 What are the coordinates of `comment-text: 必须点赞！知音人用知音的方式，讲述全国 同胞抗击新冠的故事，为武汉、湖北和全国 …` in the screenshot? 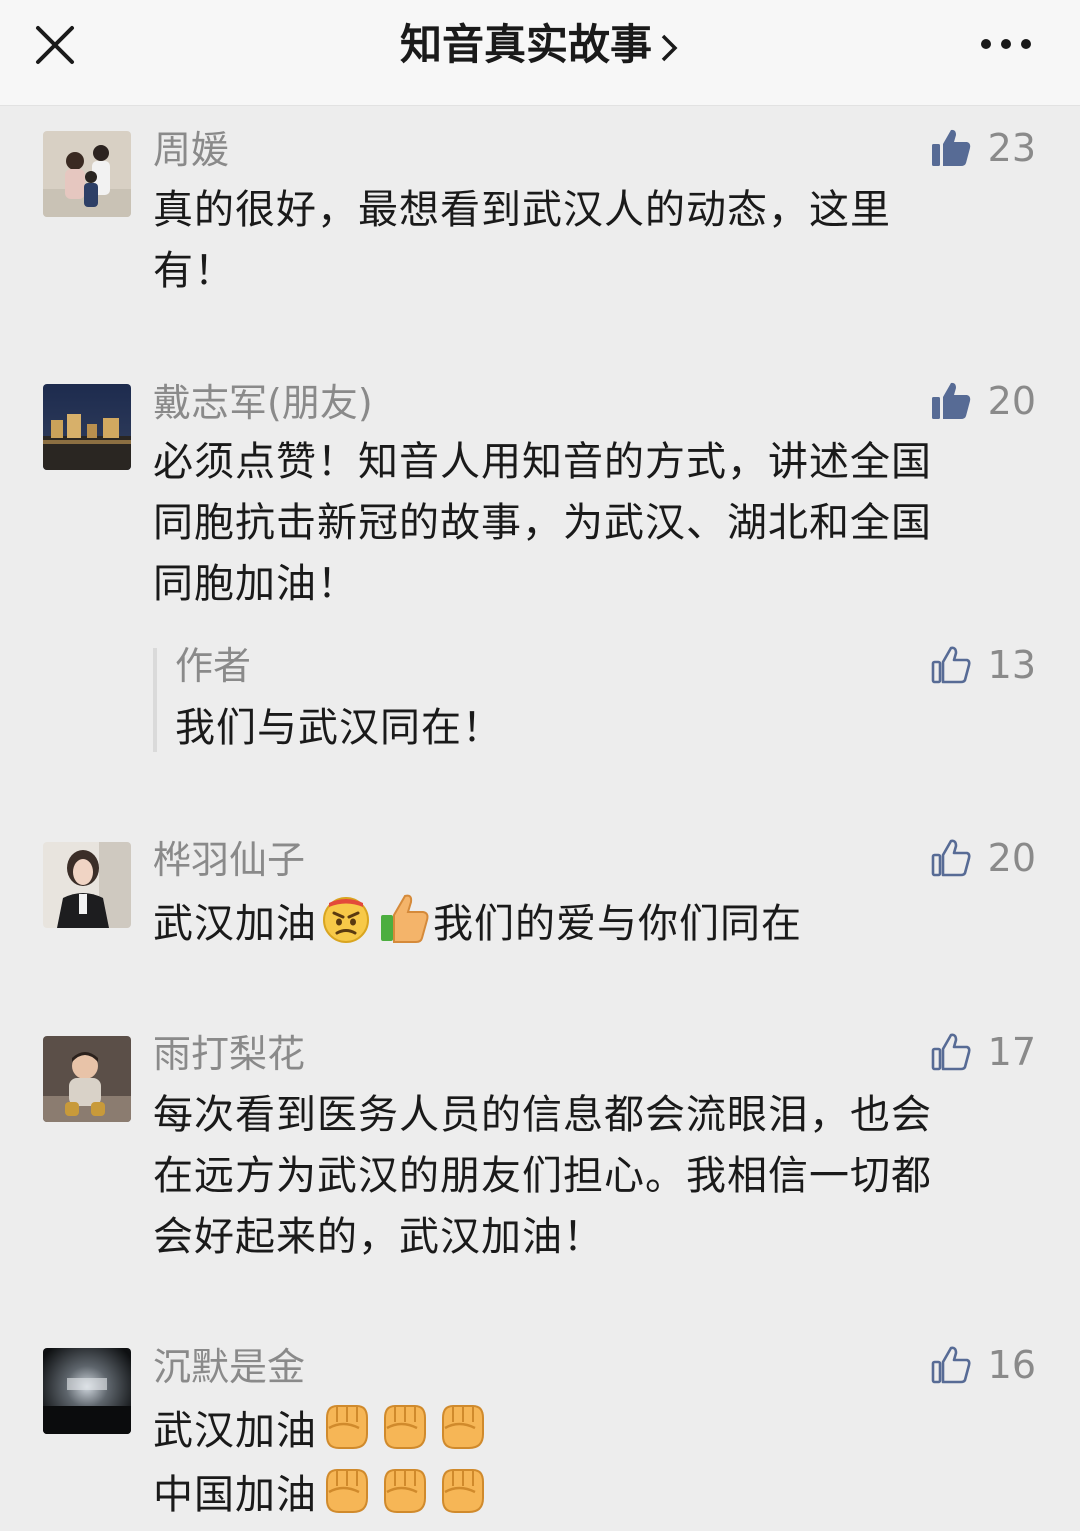 It's located at (583, 523).